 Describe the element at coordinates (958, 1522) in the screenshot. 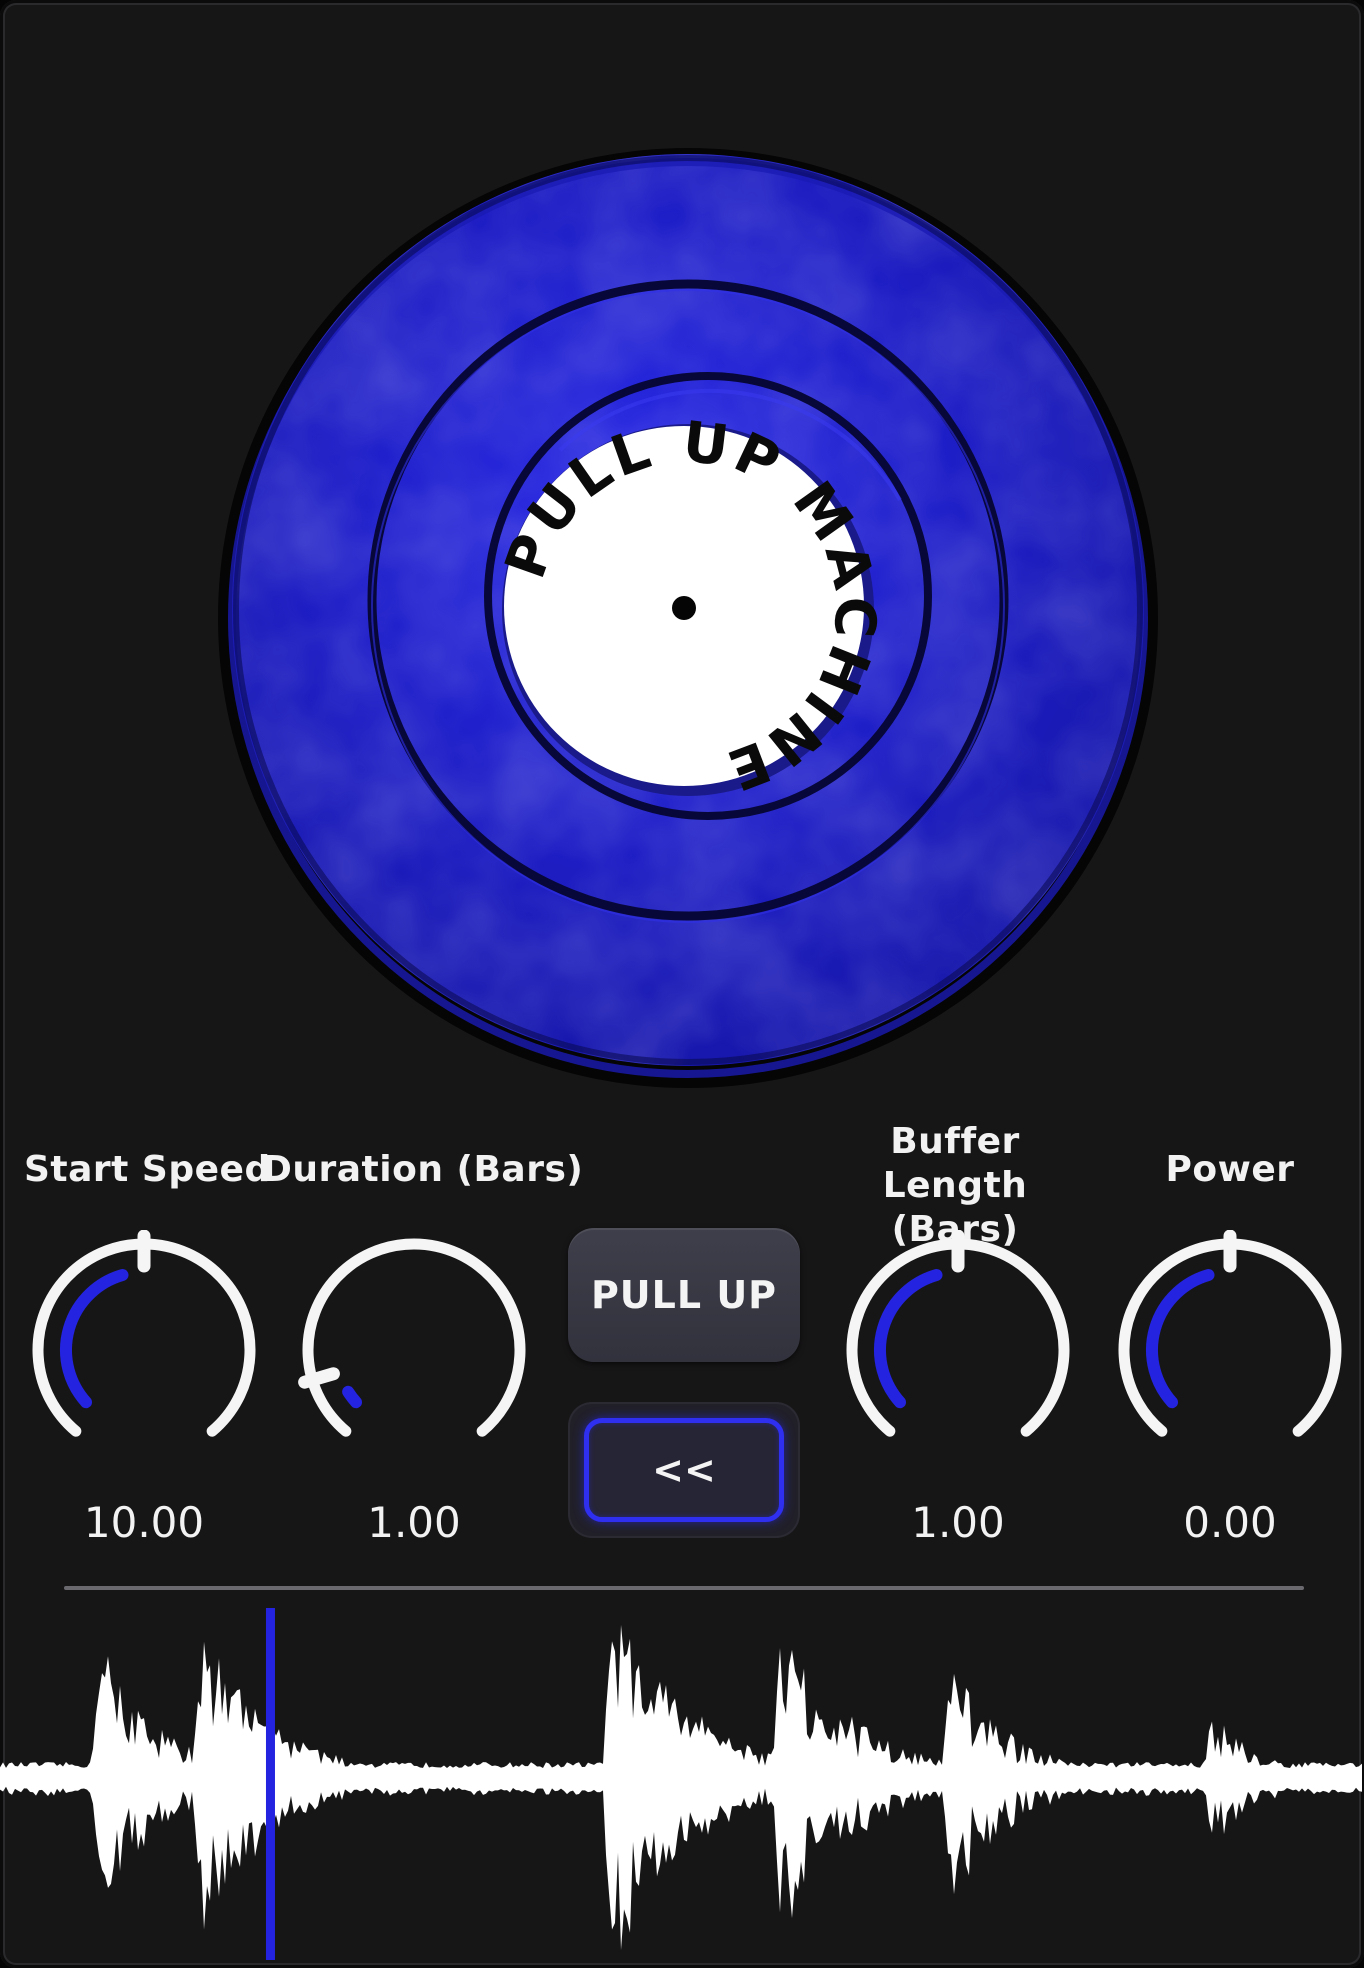

I see `buffer-length-value: 1.00` at that location.